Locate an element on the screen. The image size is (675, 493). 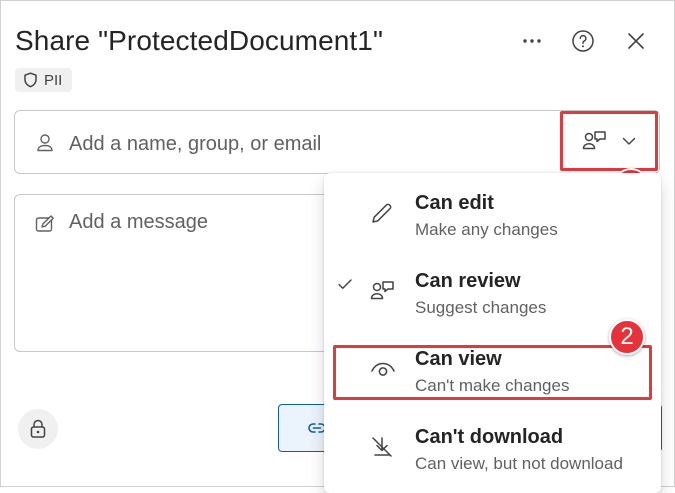
lock-icon is located at coordinates (38, 428).